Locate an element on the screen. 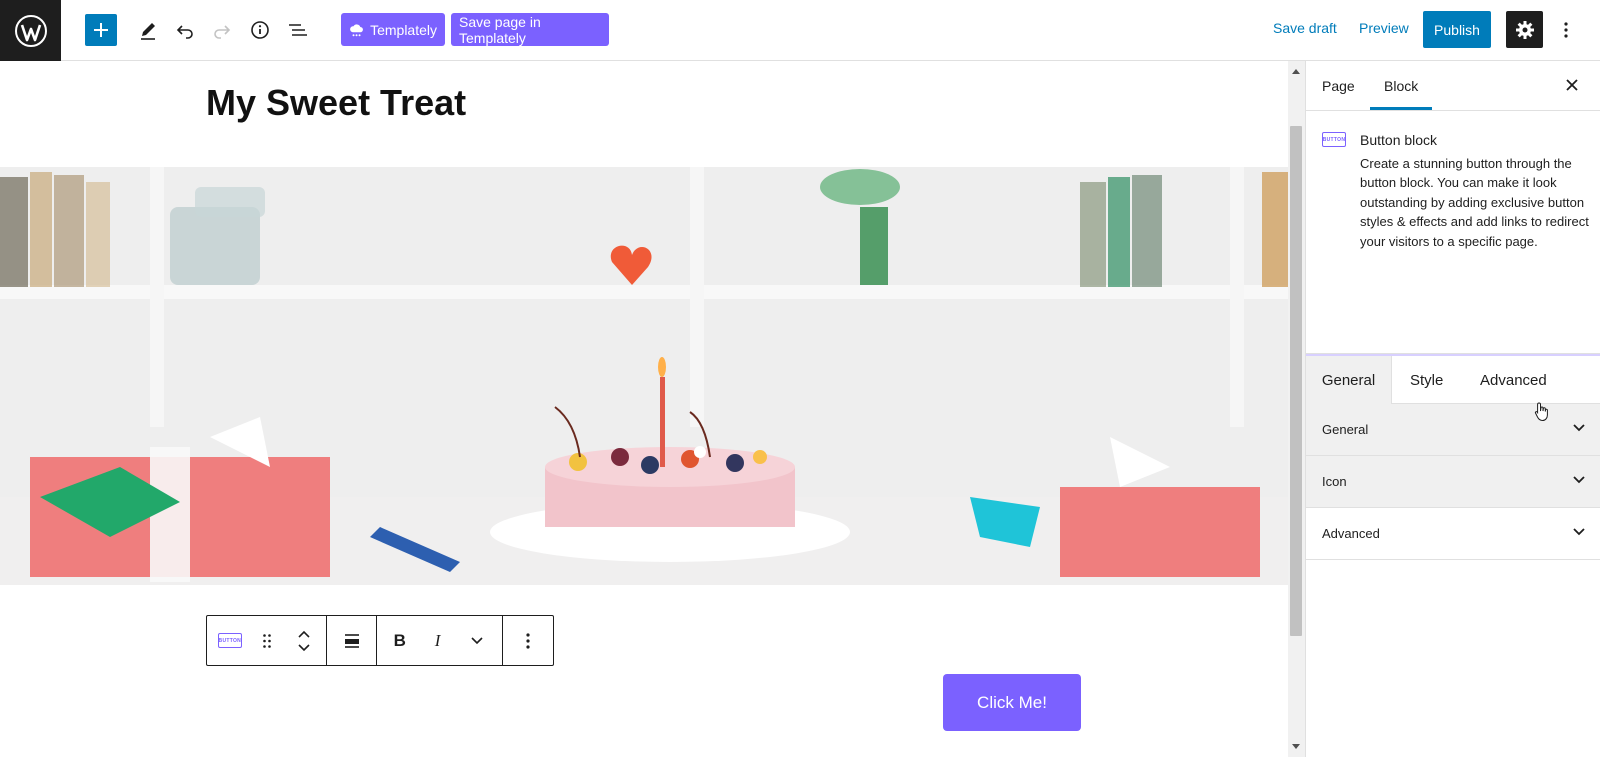 Image resolution: width=1600 pixels, height=757 pixels. block-settings-tabs: General Style Advanced is located at coordinates (1453, 379).